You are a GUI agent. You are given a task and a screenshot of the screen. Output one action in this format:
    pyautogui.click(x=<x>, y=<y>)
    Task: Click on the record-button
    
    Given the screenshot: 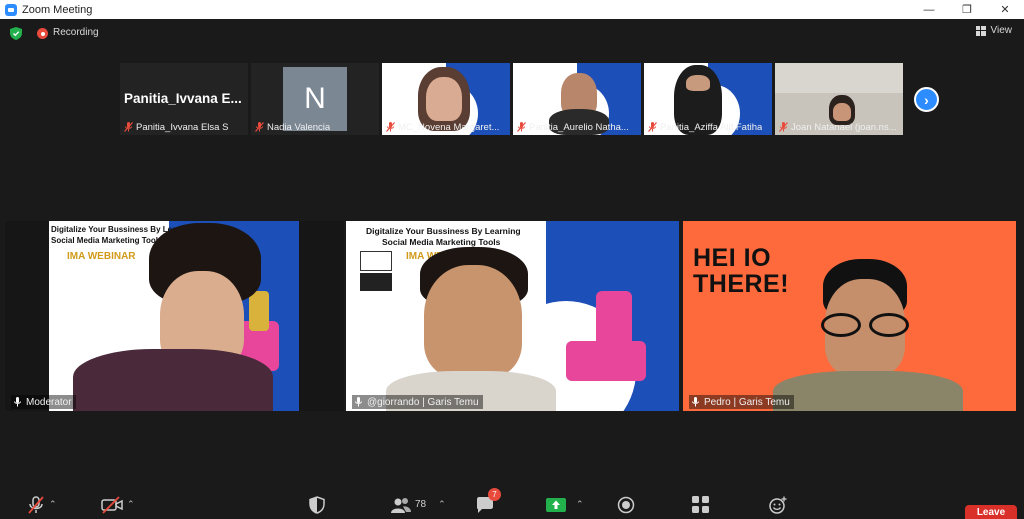 What is the action you would take?
    pyautogui.click(x=626, y=504)
    